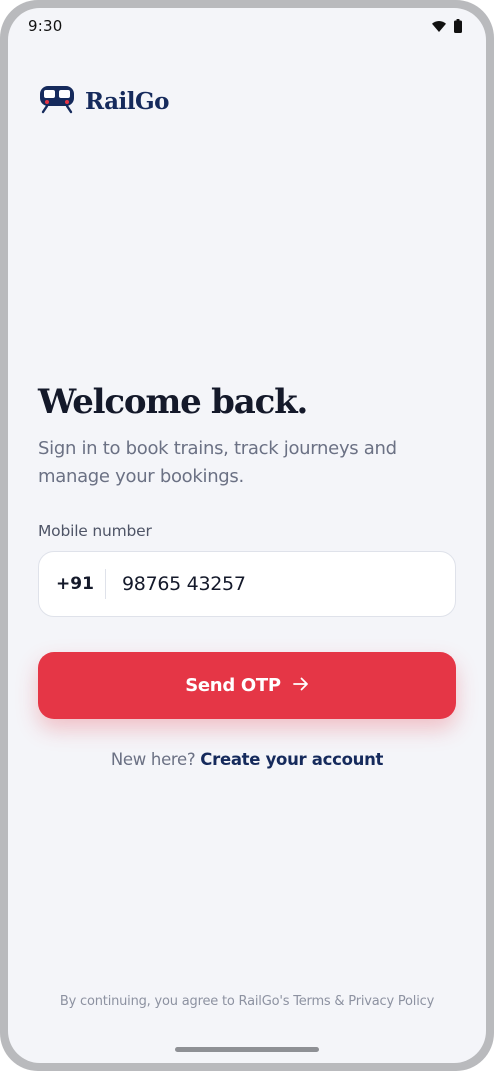  Describe the element at coordinates (173, 402) in the screenshot. I see `page-title: Welcome back.` at that location.